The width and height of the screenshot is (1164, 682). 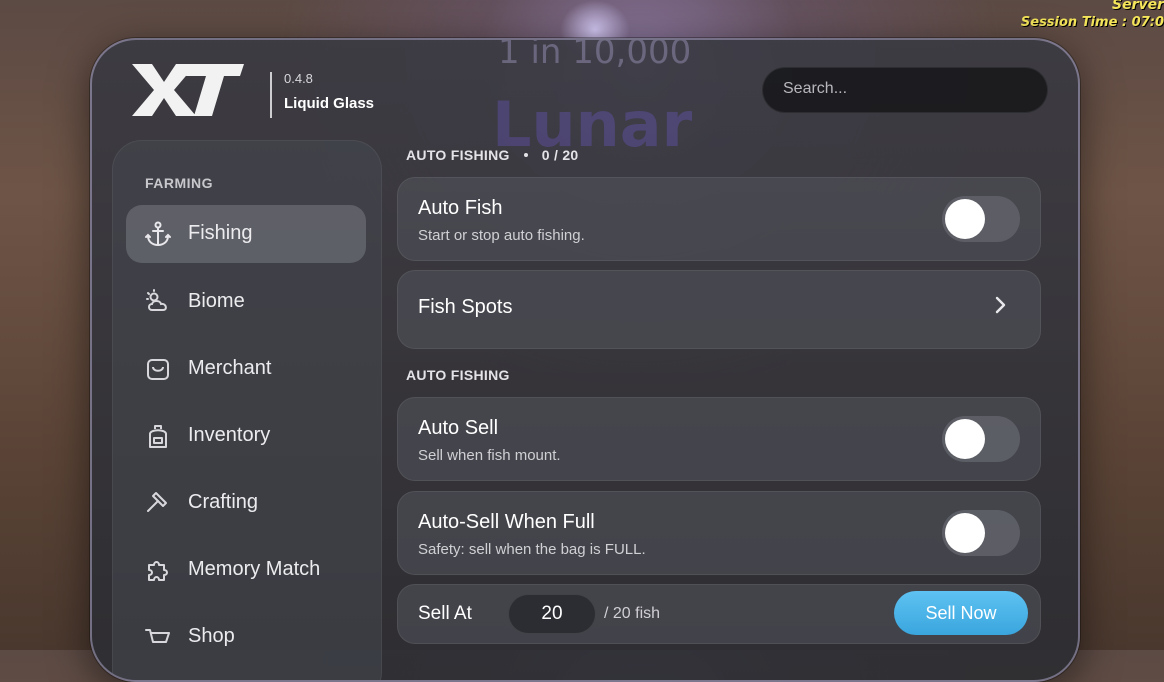 I want to click on game-hud: Server Session Time : 07:0, so click(x=1092, y=16).